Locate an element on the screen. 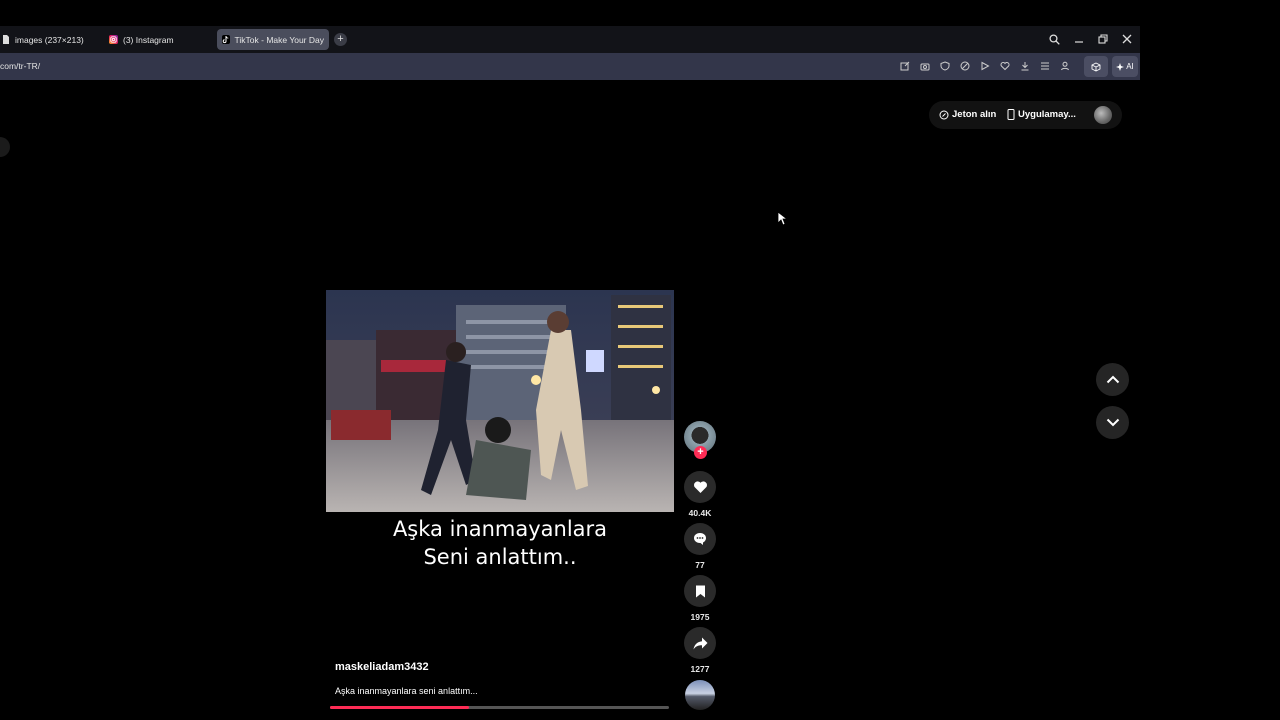  tab-tiktok: TikTok - Make Your Day is located at coordinates (273, 39).